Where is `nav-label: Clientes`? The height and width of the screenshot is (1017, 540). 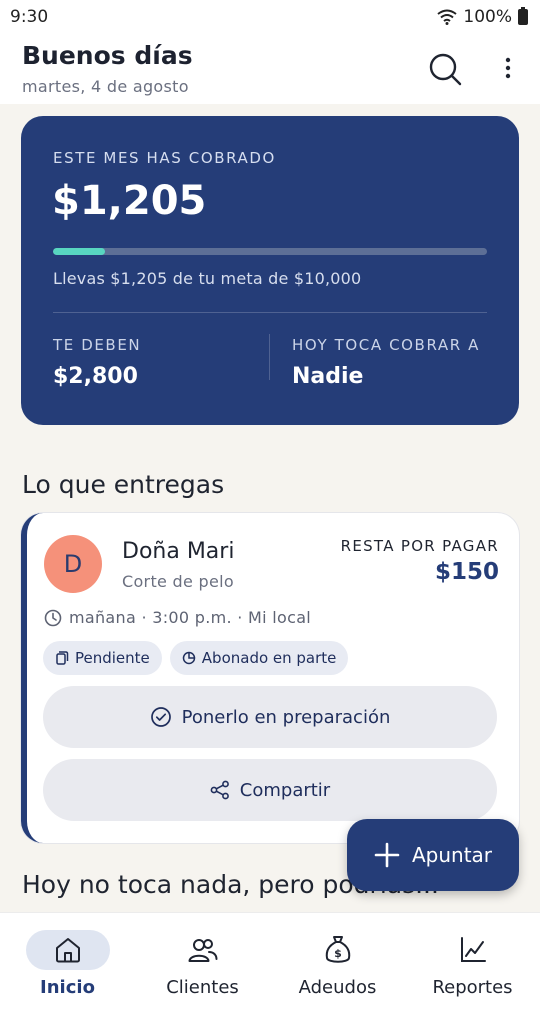 nav-label: Clientes is located at coordinates (202, 987).